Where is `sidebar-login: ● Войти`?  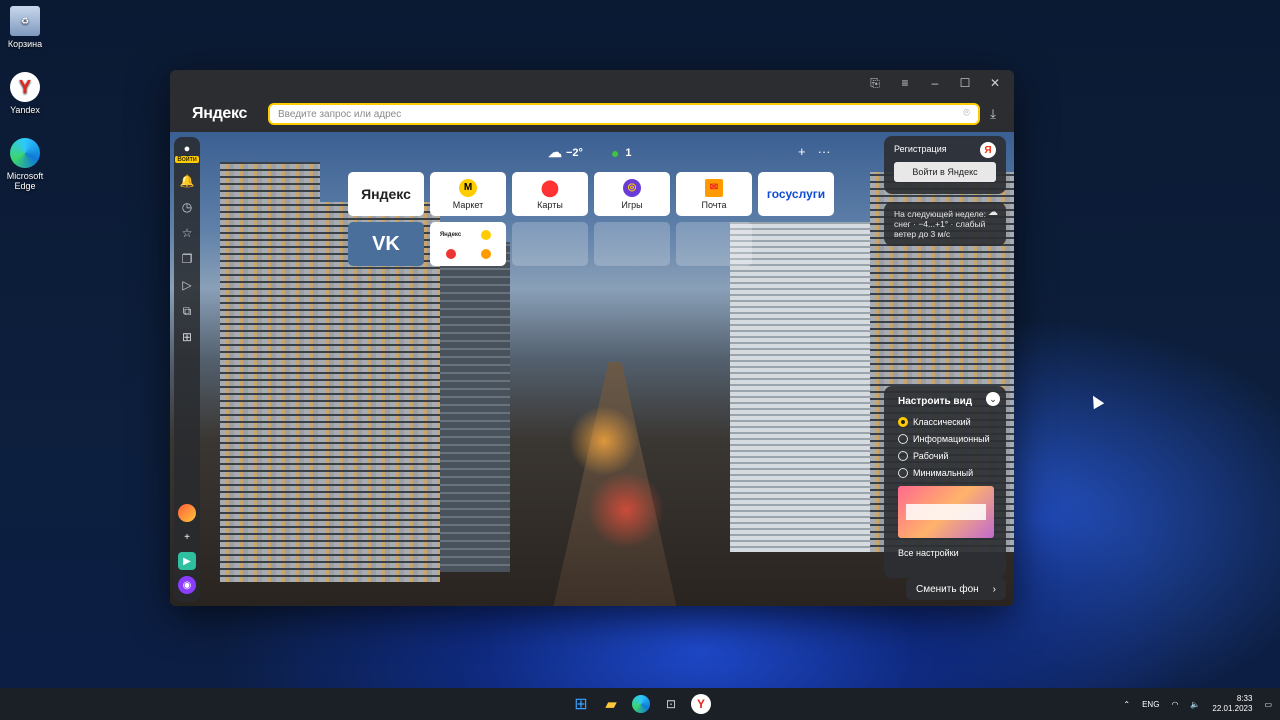
sidebar-login: ● Войти is located at coordinates (187, 153).